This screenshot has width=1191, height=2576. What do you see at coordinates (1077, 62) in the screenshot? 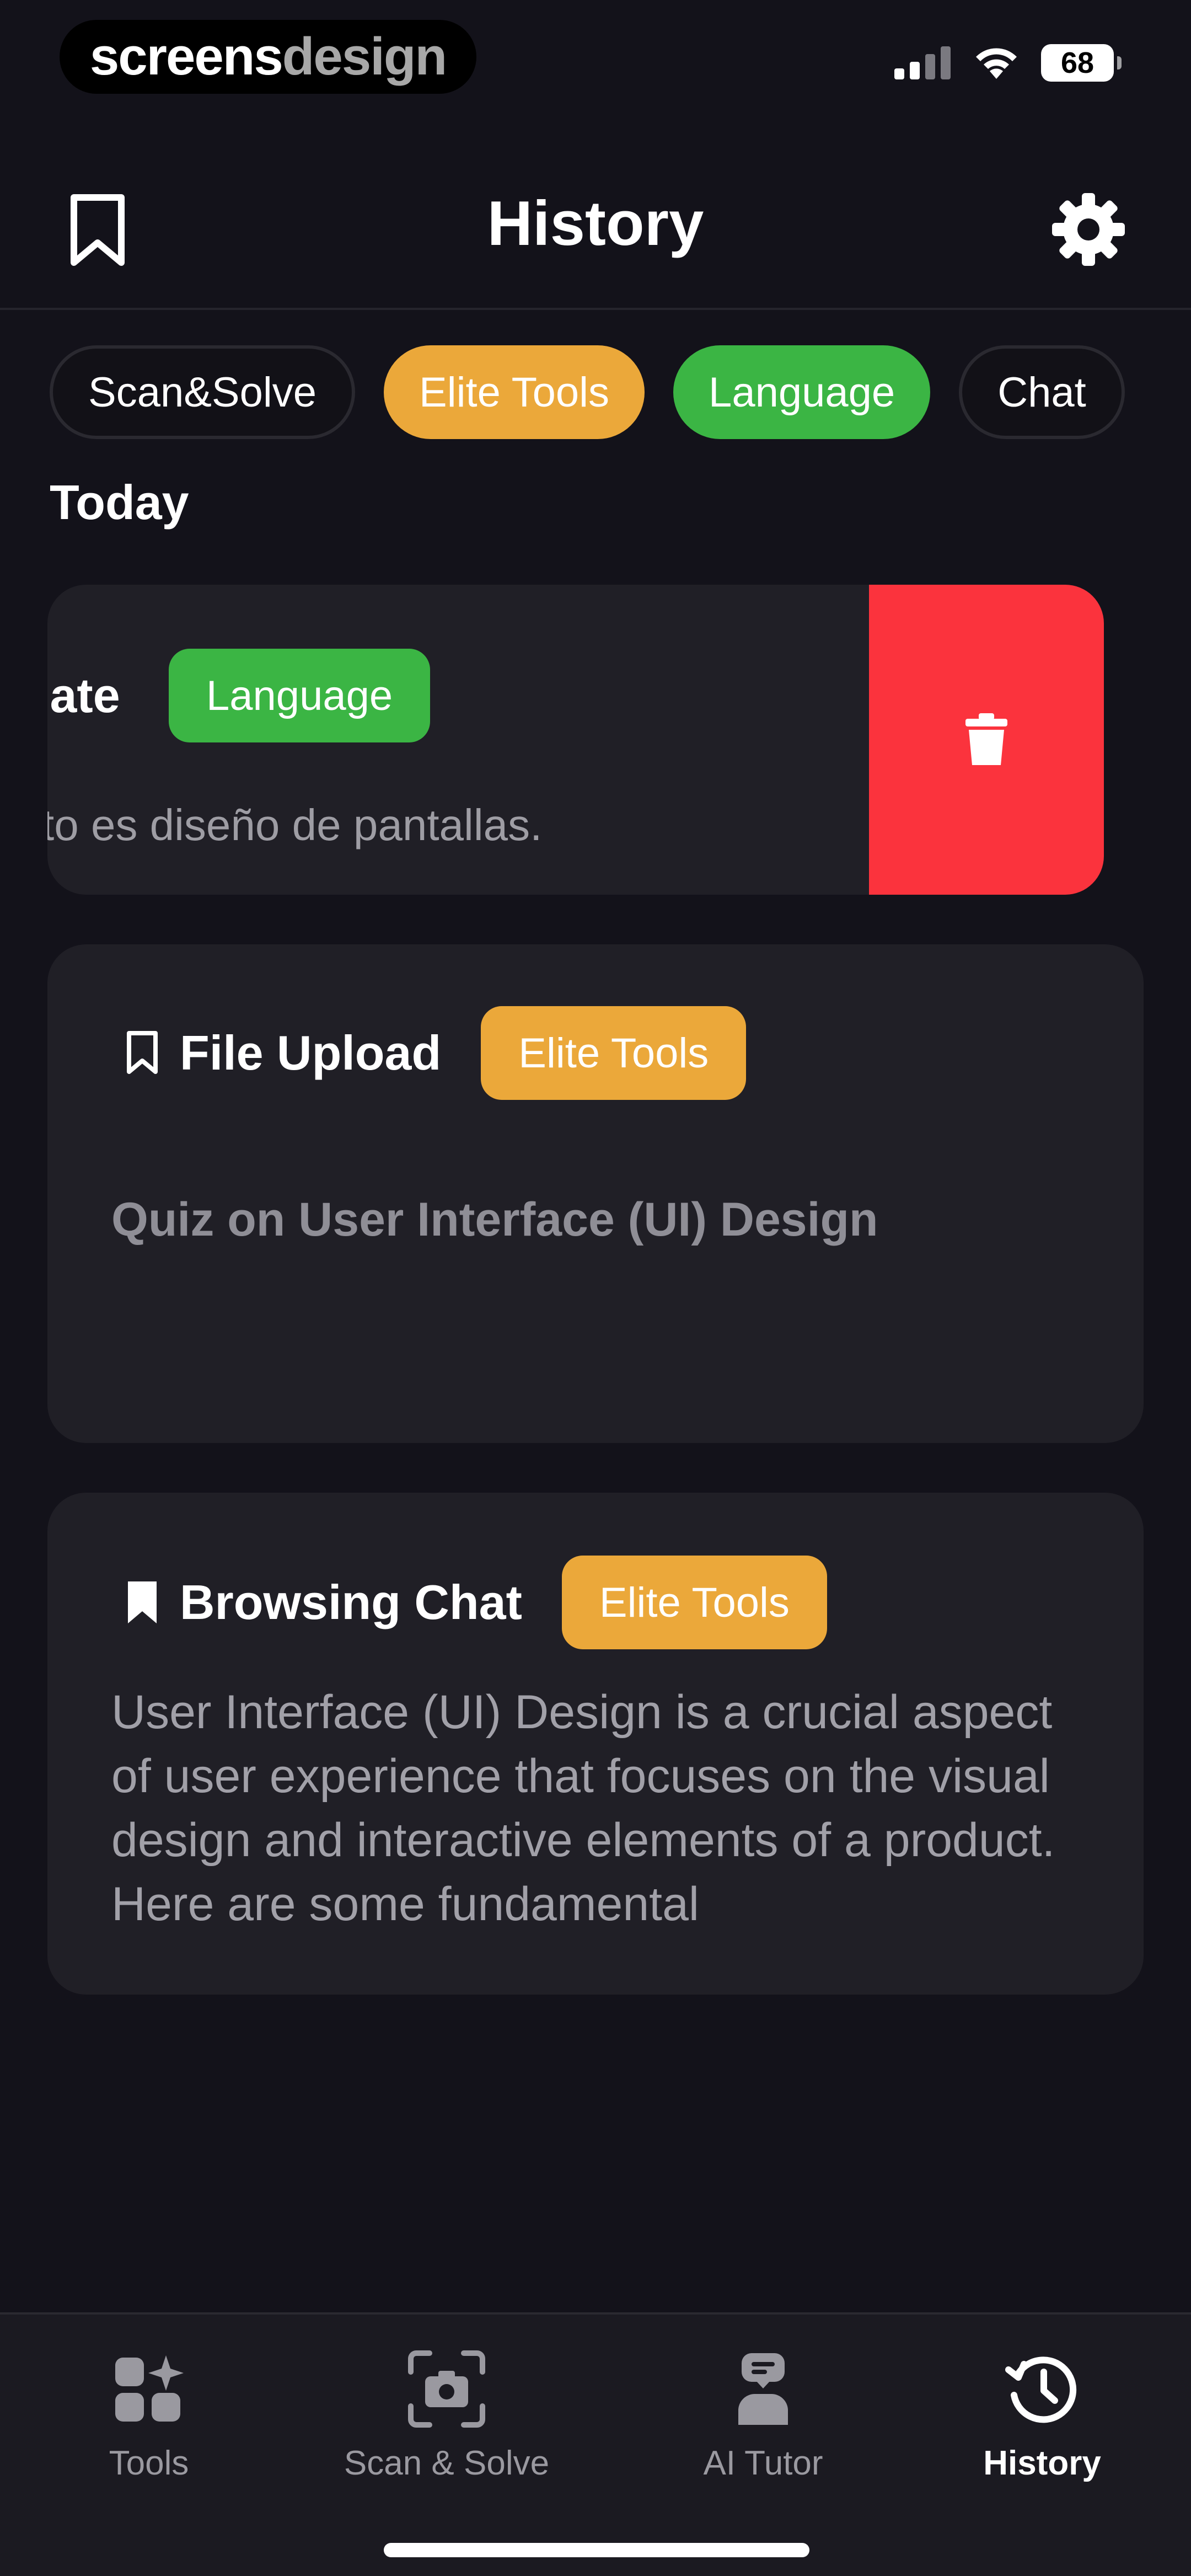
I see `battery-level: 68` at bounding box center [1077, 62].